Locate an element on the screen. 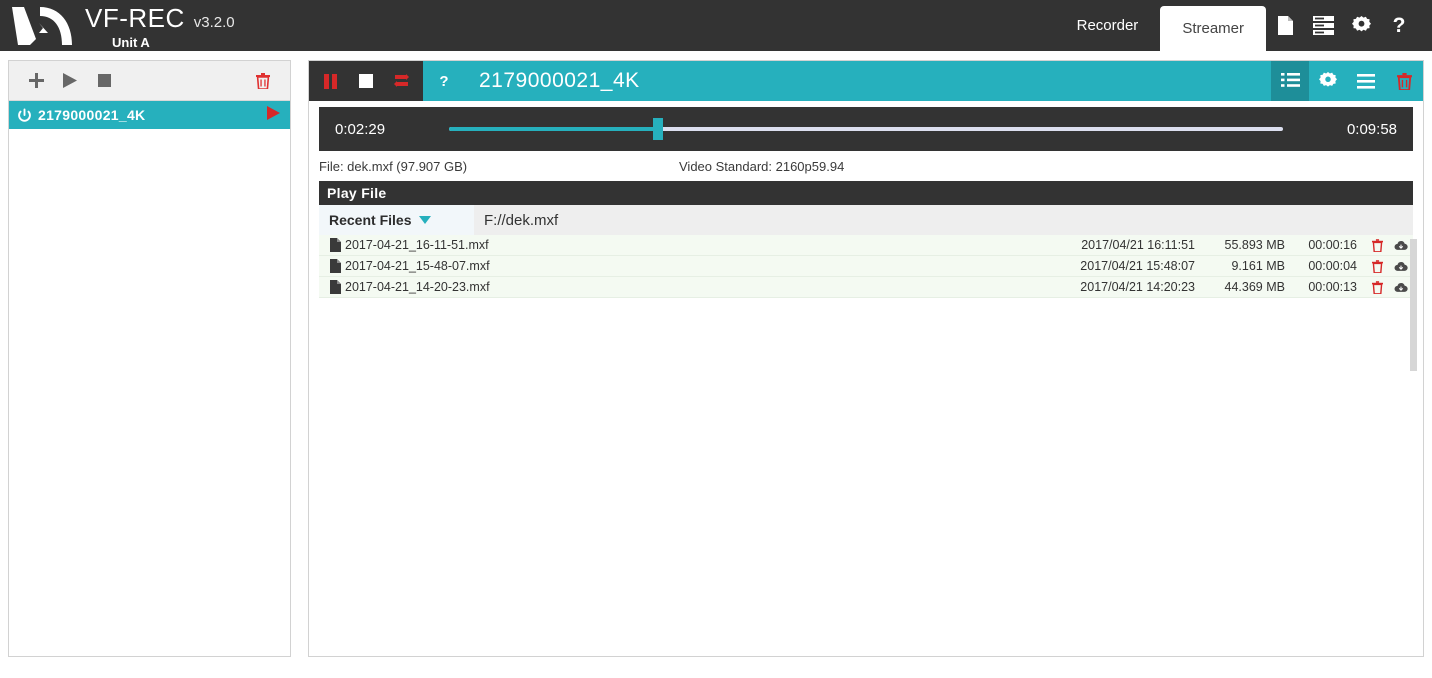  file-name: 2017-04-21_15-48-07.mxf is located at coordinates (417, 266).